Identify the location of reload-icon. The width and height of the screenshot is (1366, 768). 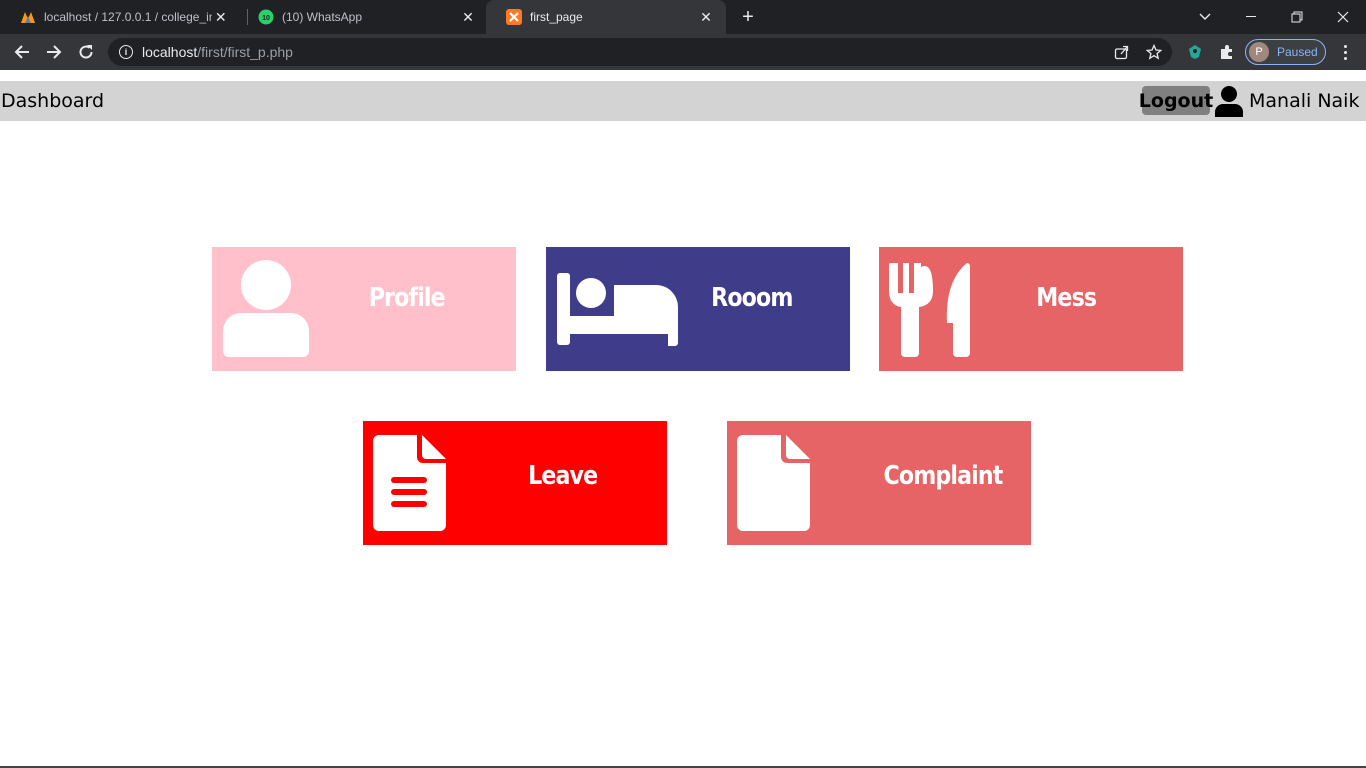
(86, 52).